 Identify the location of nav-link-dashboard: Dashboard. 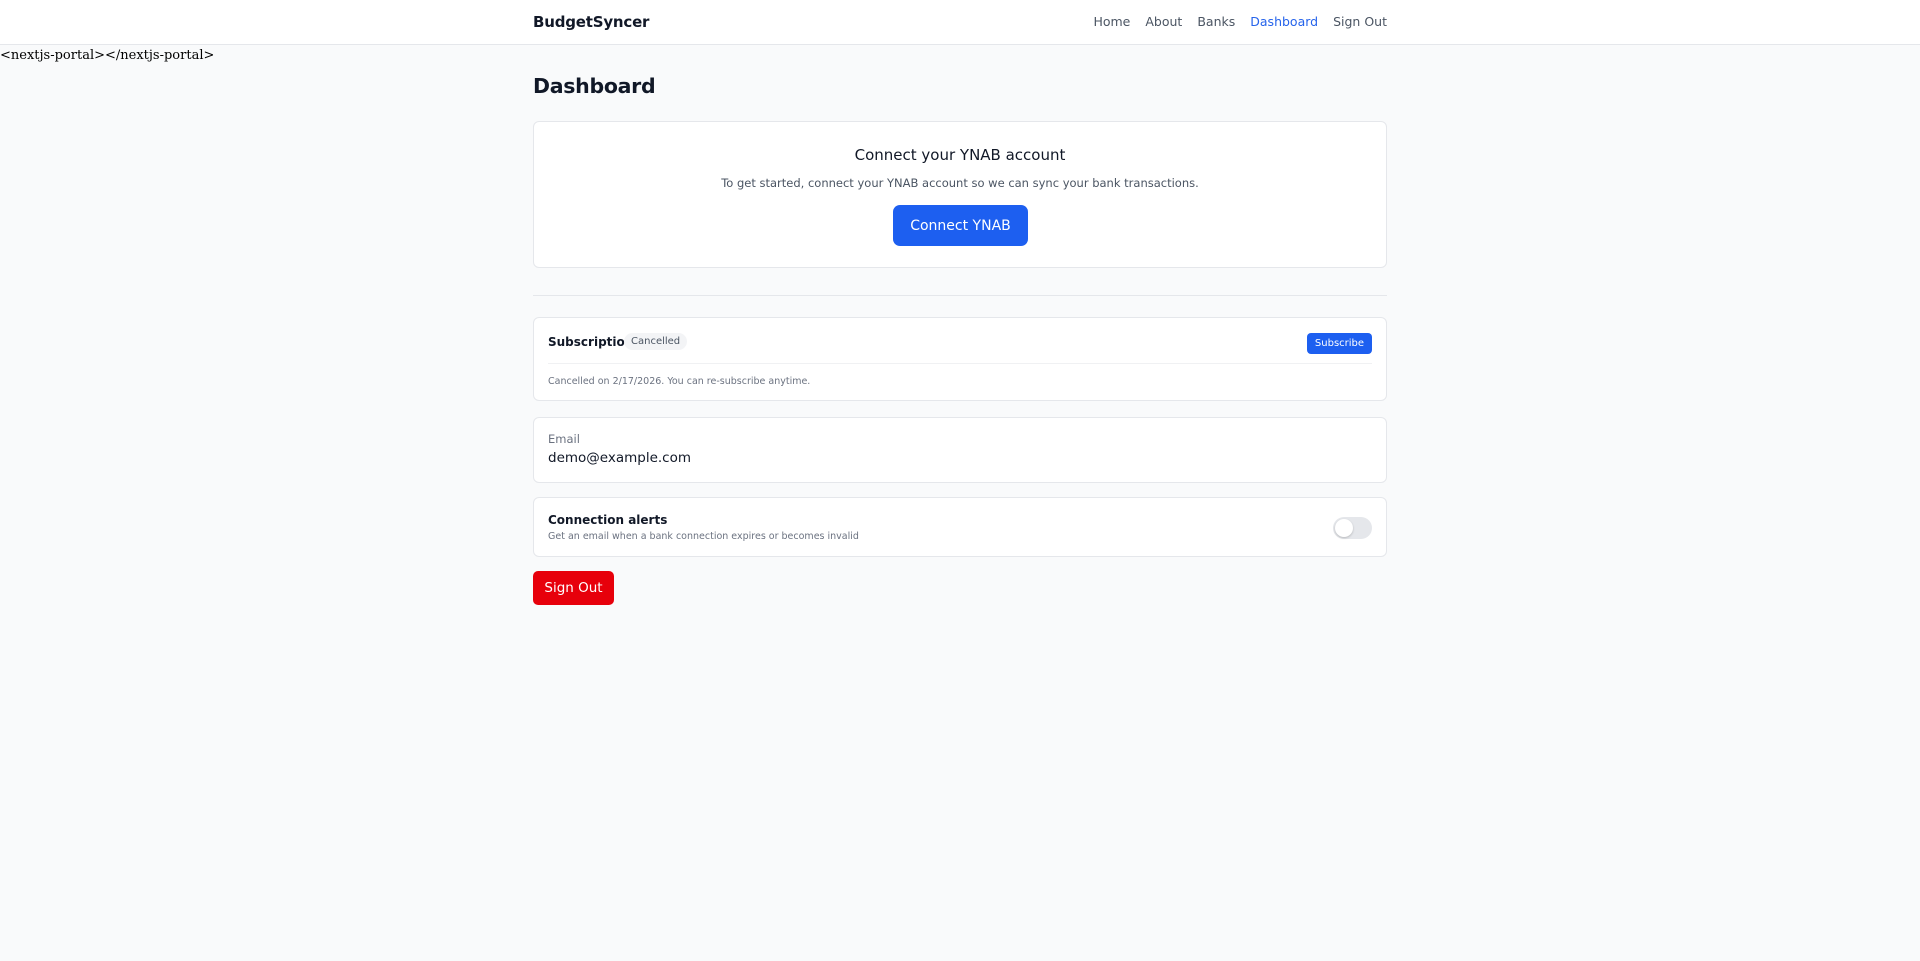
(1284, 21).